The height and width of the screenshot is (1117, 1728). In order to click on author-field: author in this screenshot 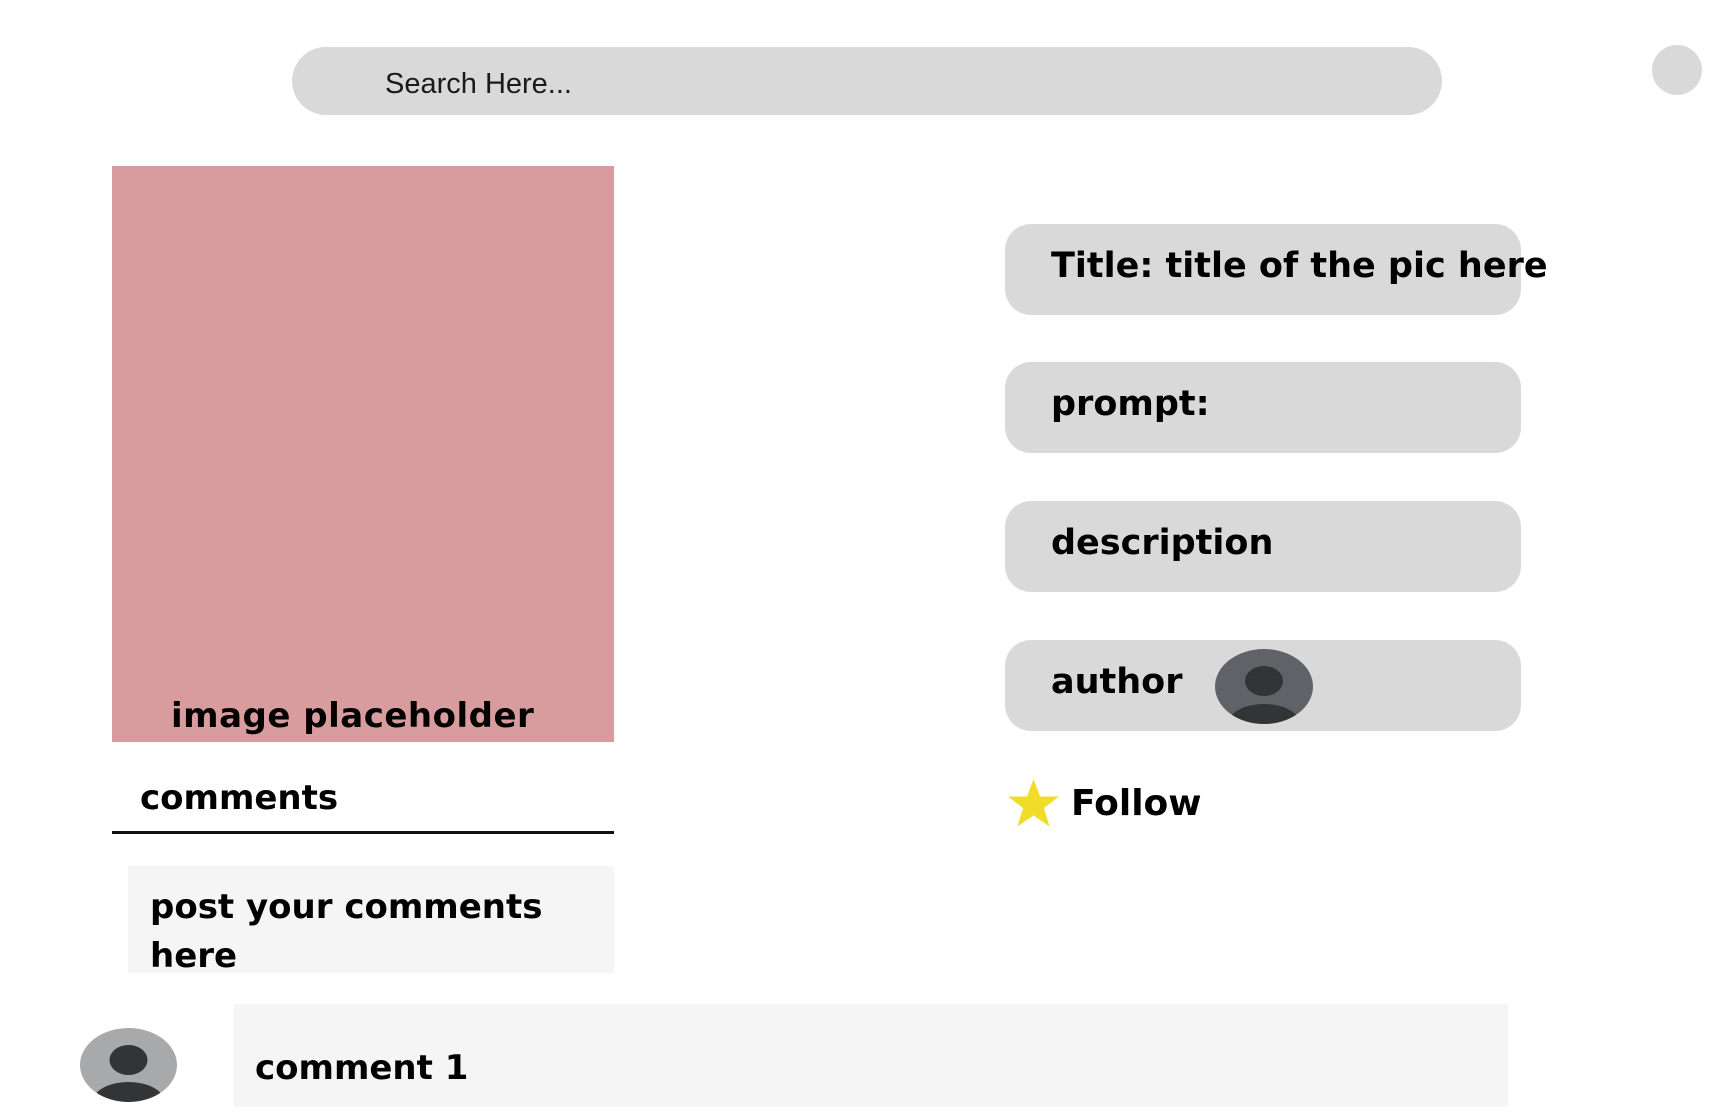, I will do `click(1263, 685)`.